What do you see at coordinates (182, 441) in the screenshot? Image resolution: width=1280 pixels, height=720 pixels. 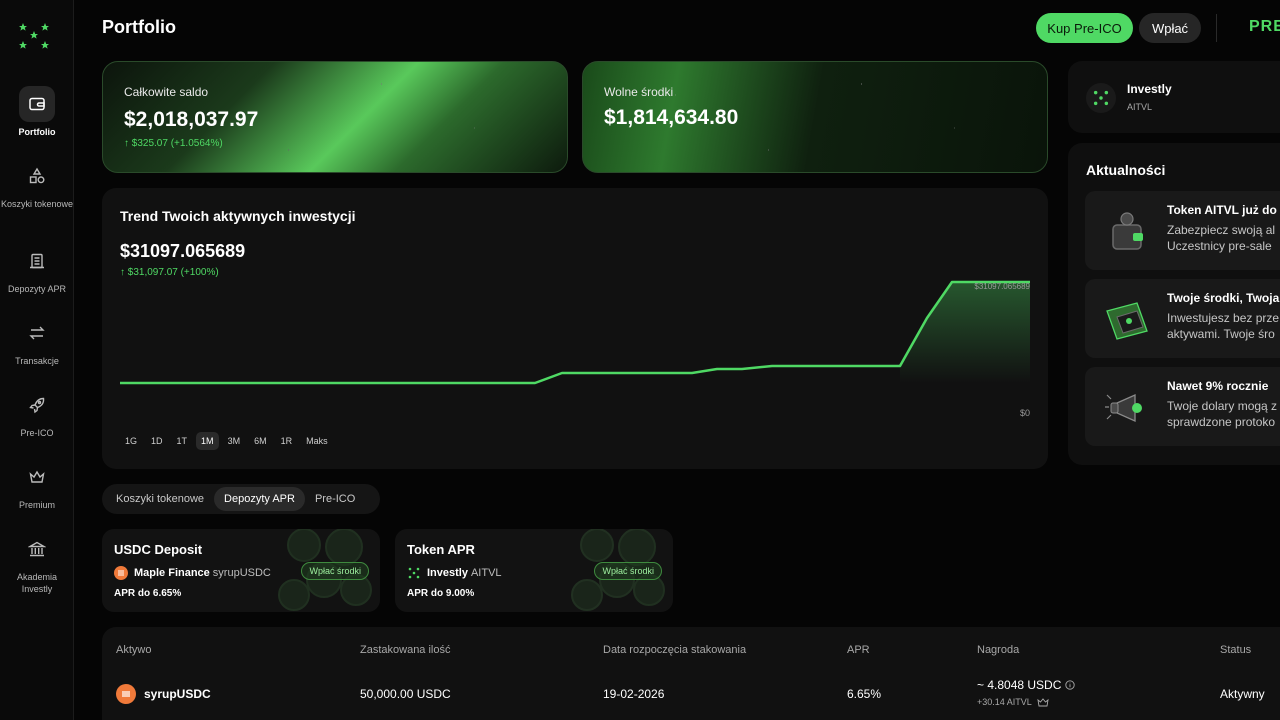 I see `range-1t: 1T` at bounding box center [182, 441].